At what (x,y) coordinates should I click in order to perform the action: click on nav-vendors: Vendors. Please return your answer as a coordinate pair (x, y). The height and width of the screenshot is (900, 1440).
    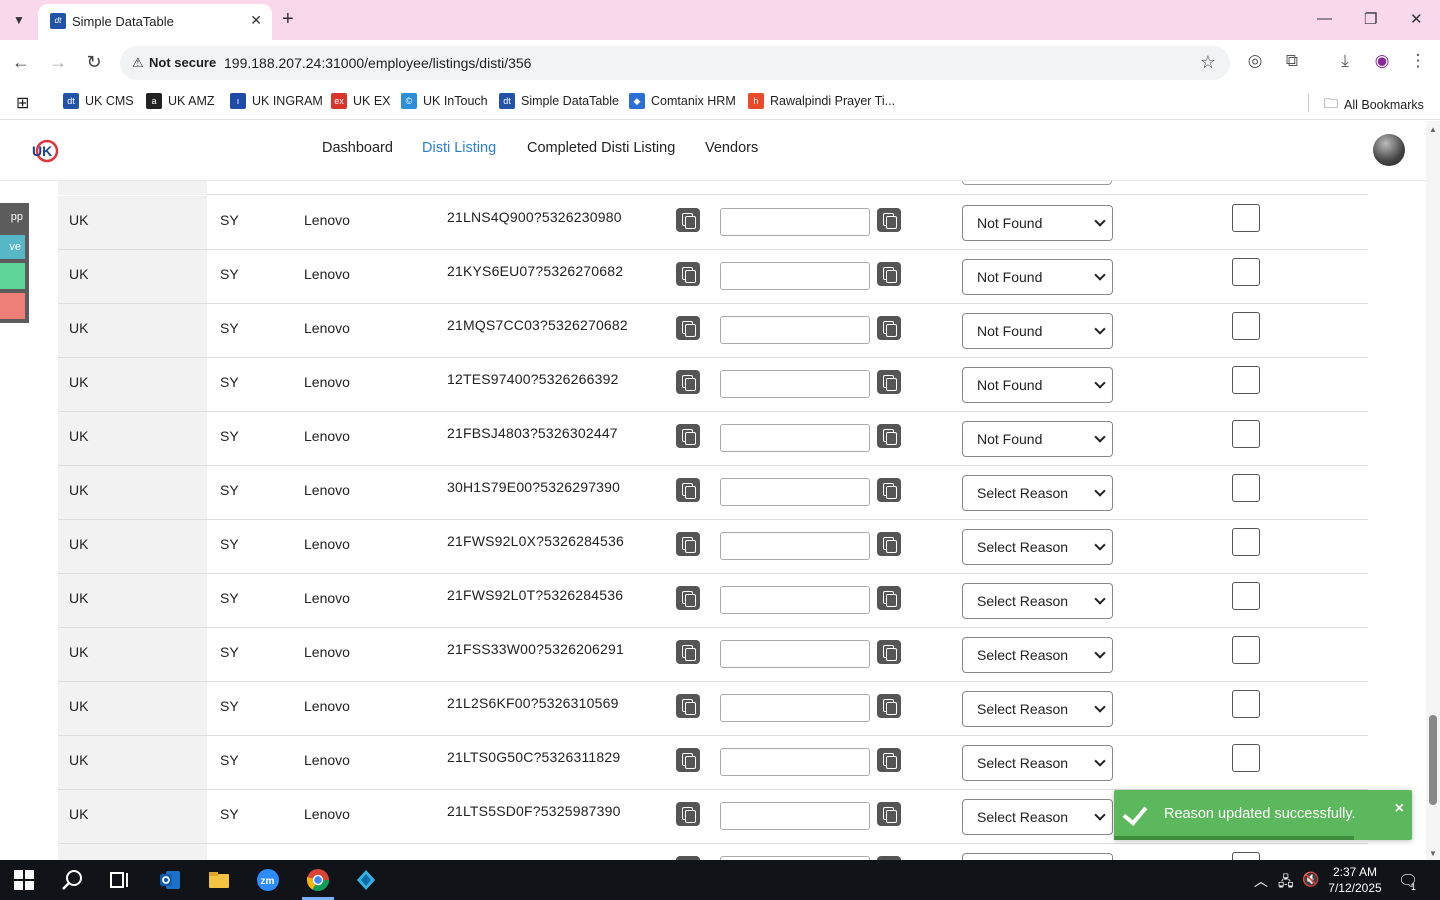
    Looking at the image, I should click on (731, 148).